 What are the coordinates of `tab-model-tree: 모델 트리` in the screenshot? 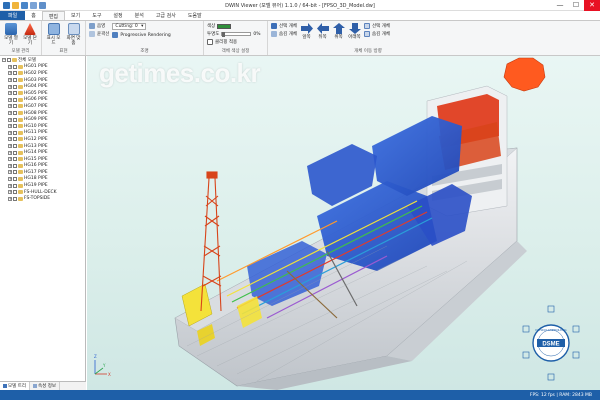 It's located at (15, 386).